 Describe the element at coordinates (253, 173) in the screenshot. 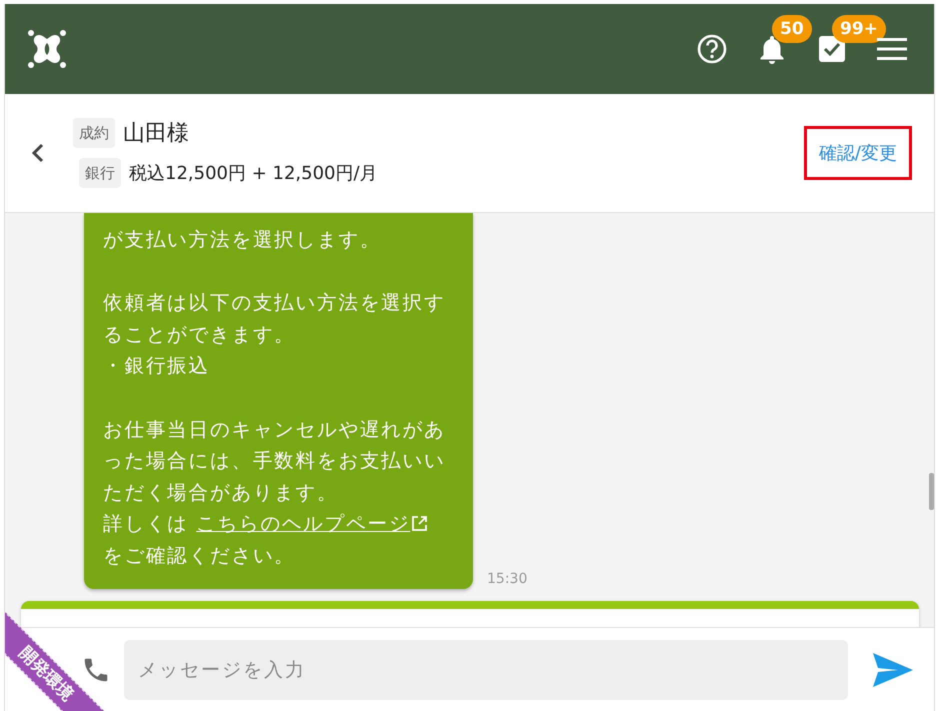

I see `price-text: 税込12,500円 + 12,500円/月` at that location.